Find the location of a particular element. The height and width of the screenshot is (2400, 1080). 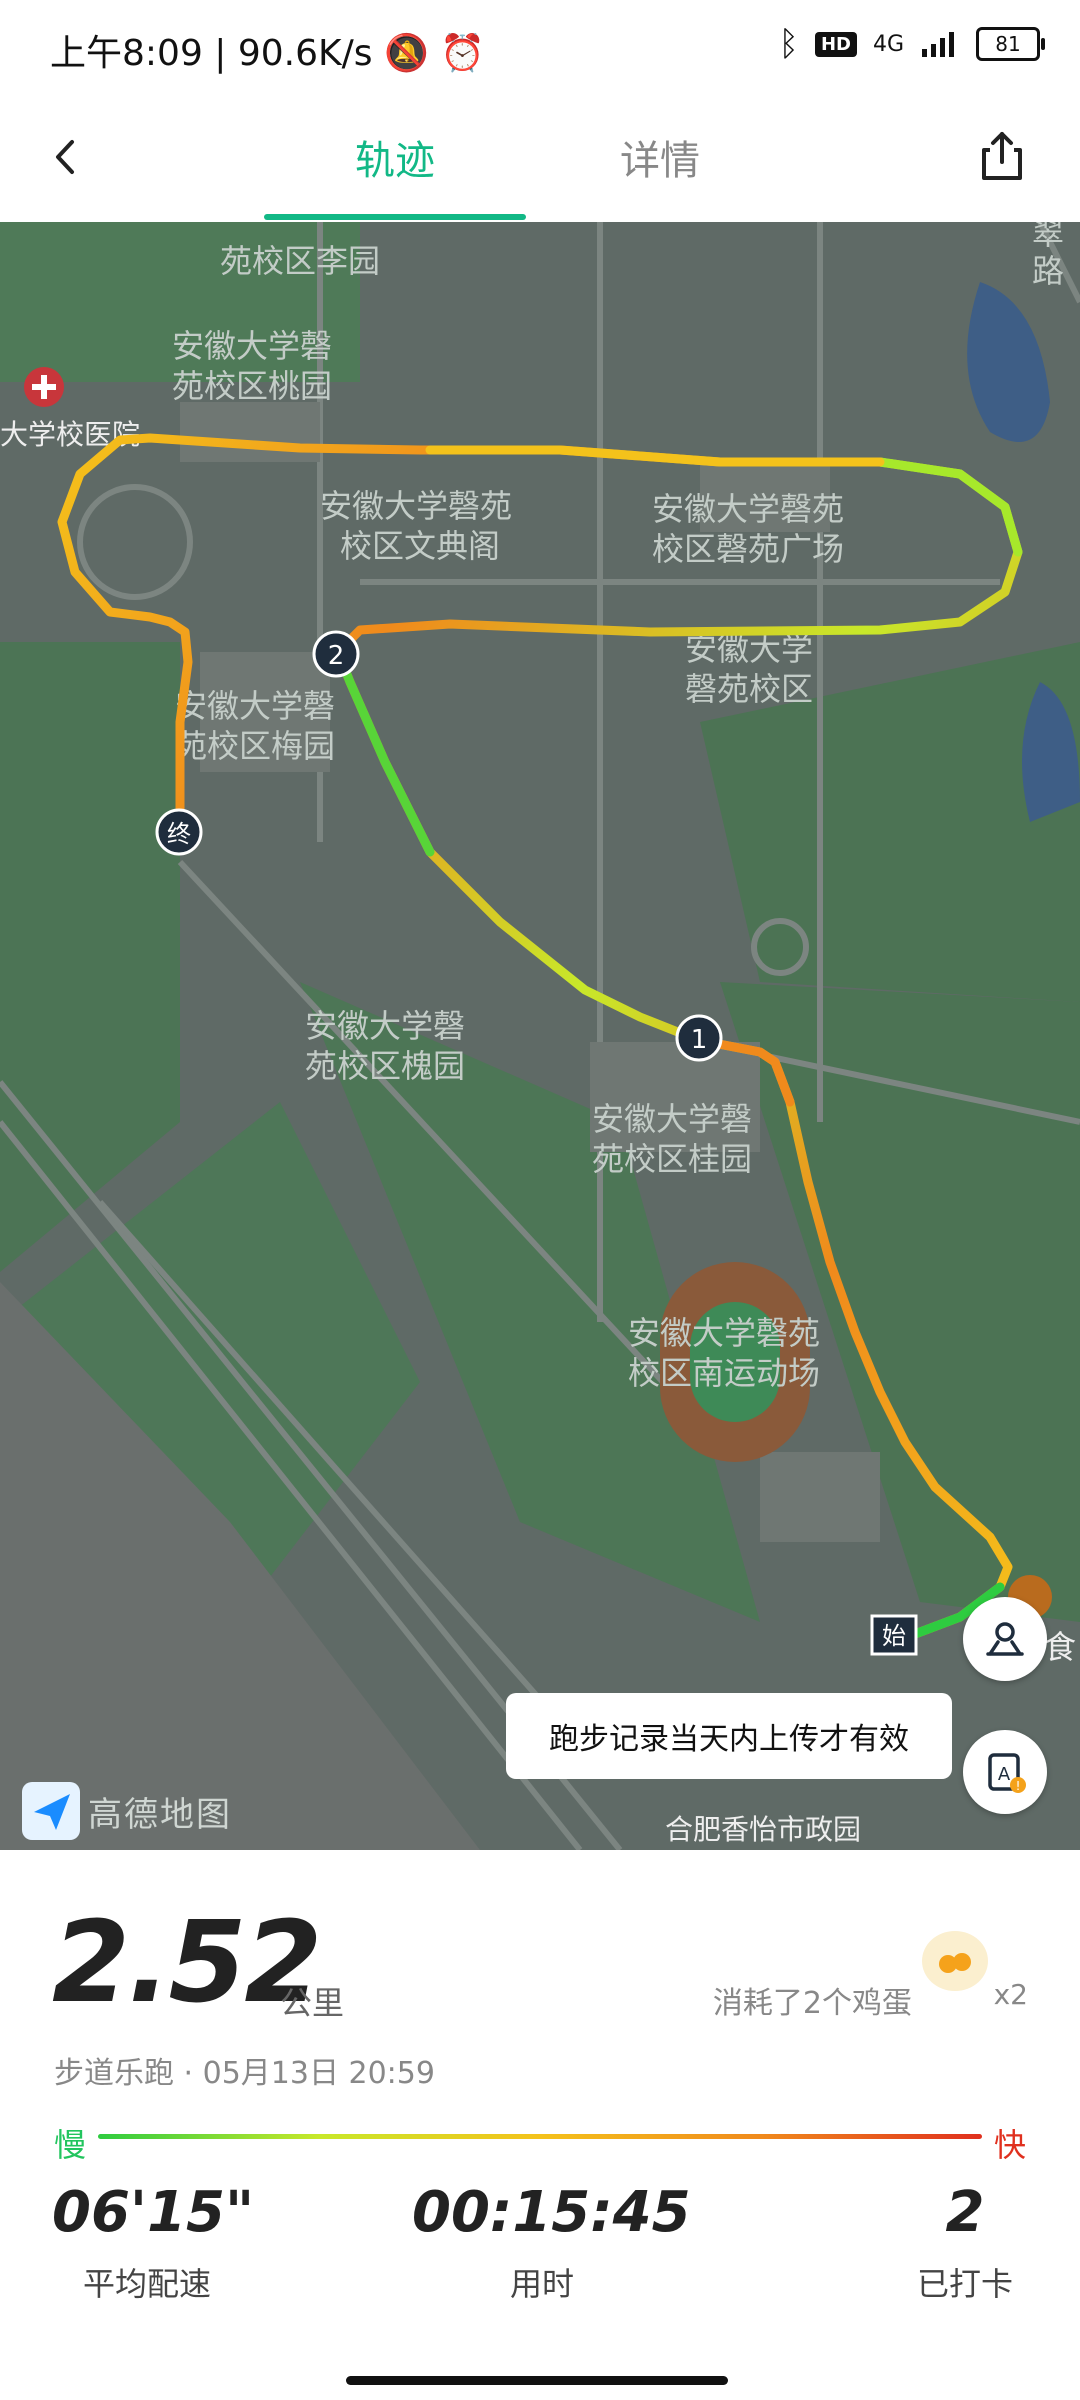

map-watermark: 高德地图 is located at coordinates (127, 1811).